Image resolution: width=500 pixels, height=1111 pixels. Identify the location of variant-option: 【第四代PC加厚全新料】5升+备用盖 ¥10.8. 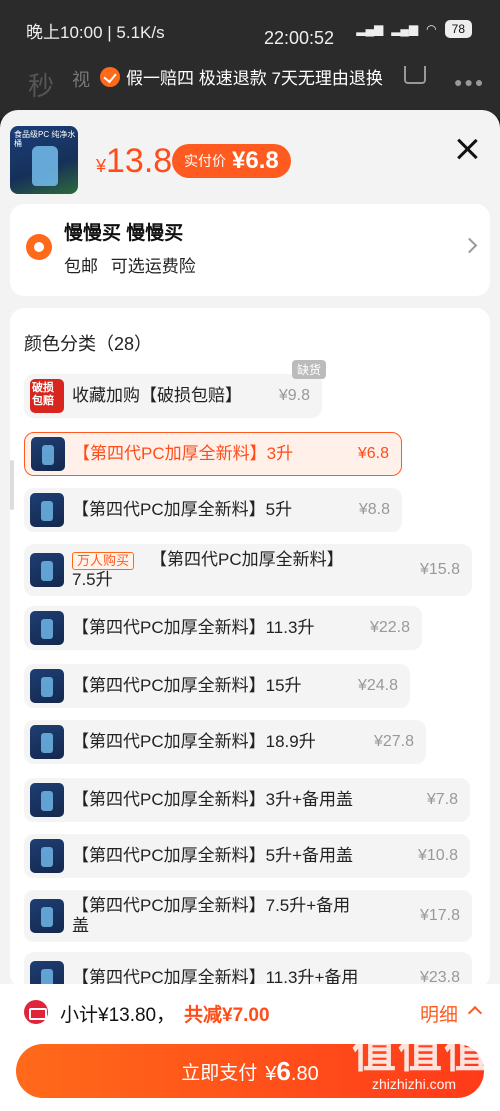
(247, 856).